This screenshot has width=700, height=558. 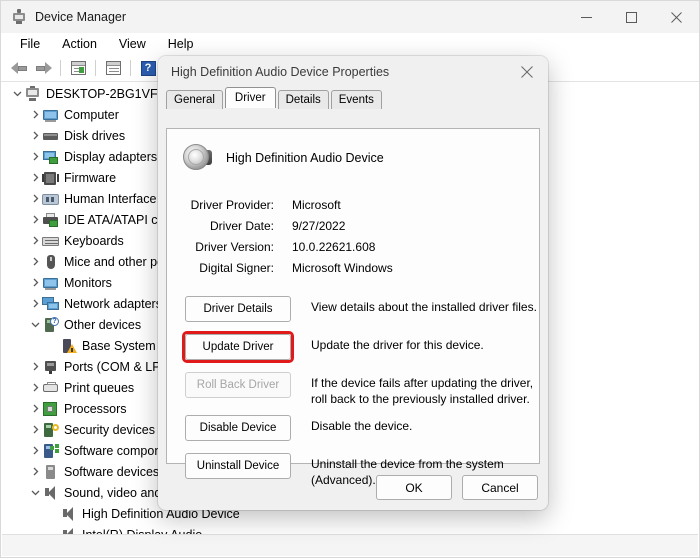 What do you see at coordinates (305, 158) in the screenshot?
I see `device-name: High Definition Audio Device` at bounding box center [305, 158].